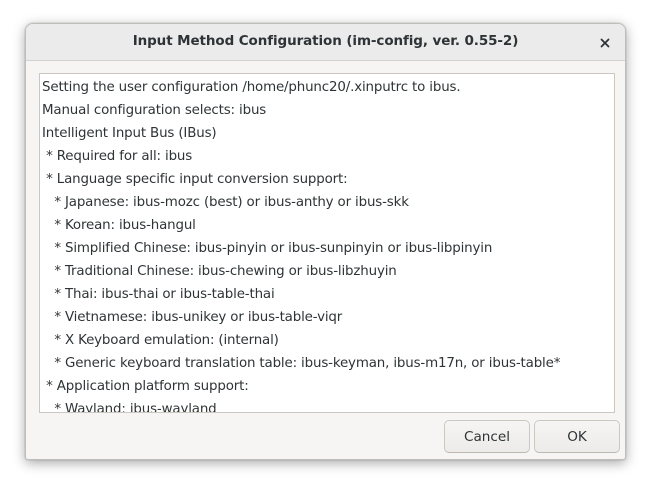 The height and width of the screenshot is (489, 652). Describe the element at coordinates (158, 294) in the screenshot. I see `message-line: * Thai: ibus-thai or ibus-table-thai` at that location.